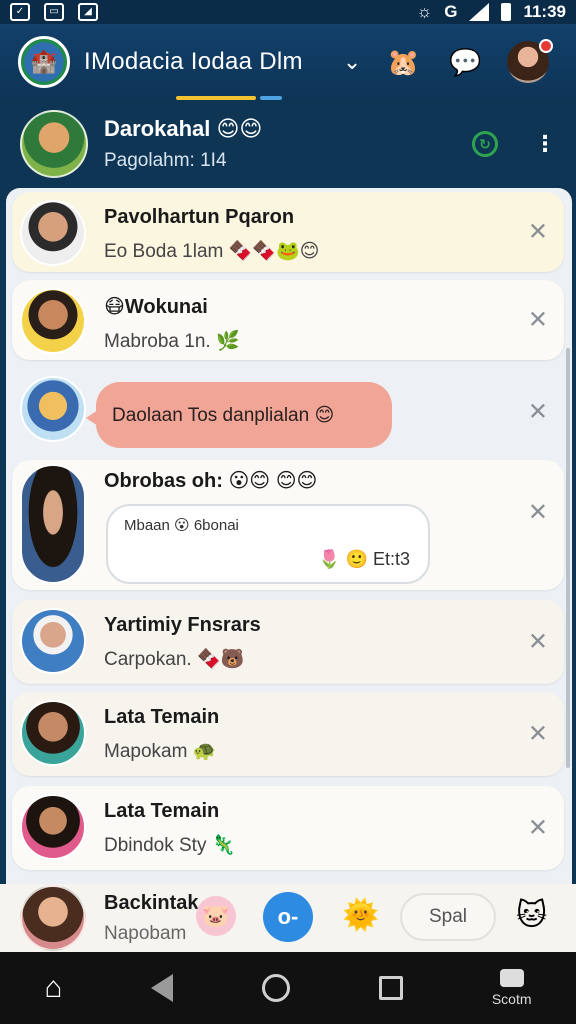  I want to click on profile-avatar, so click(530, 61).